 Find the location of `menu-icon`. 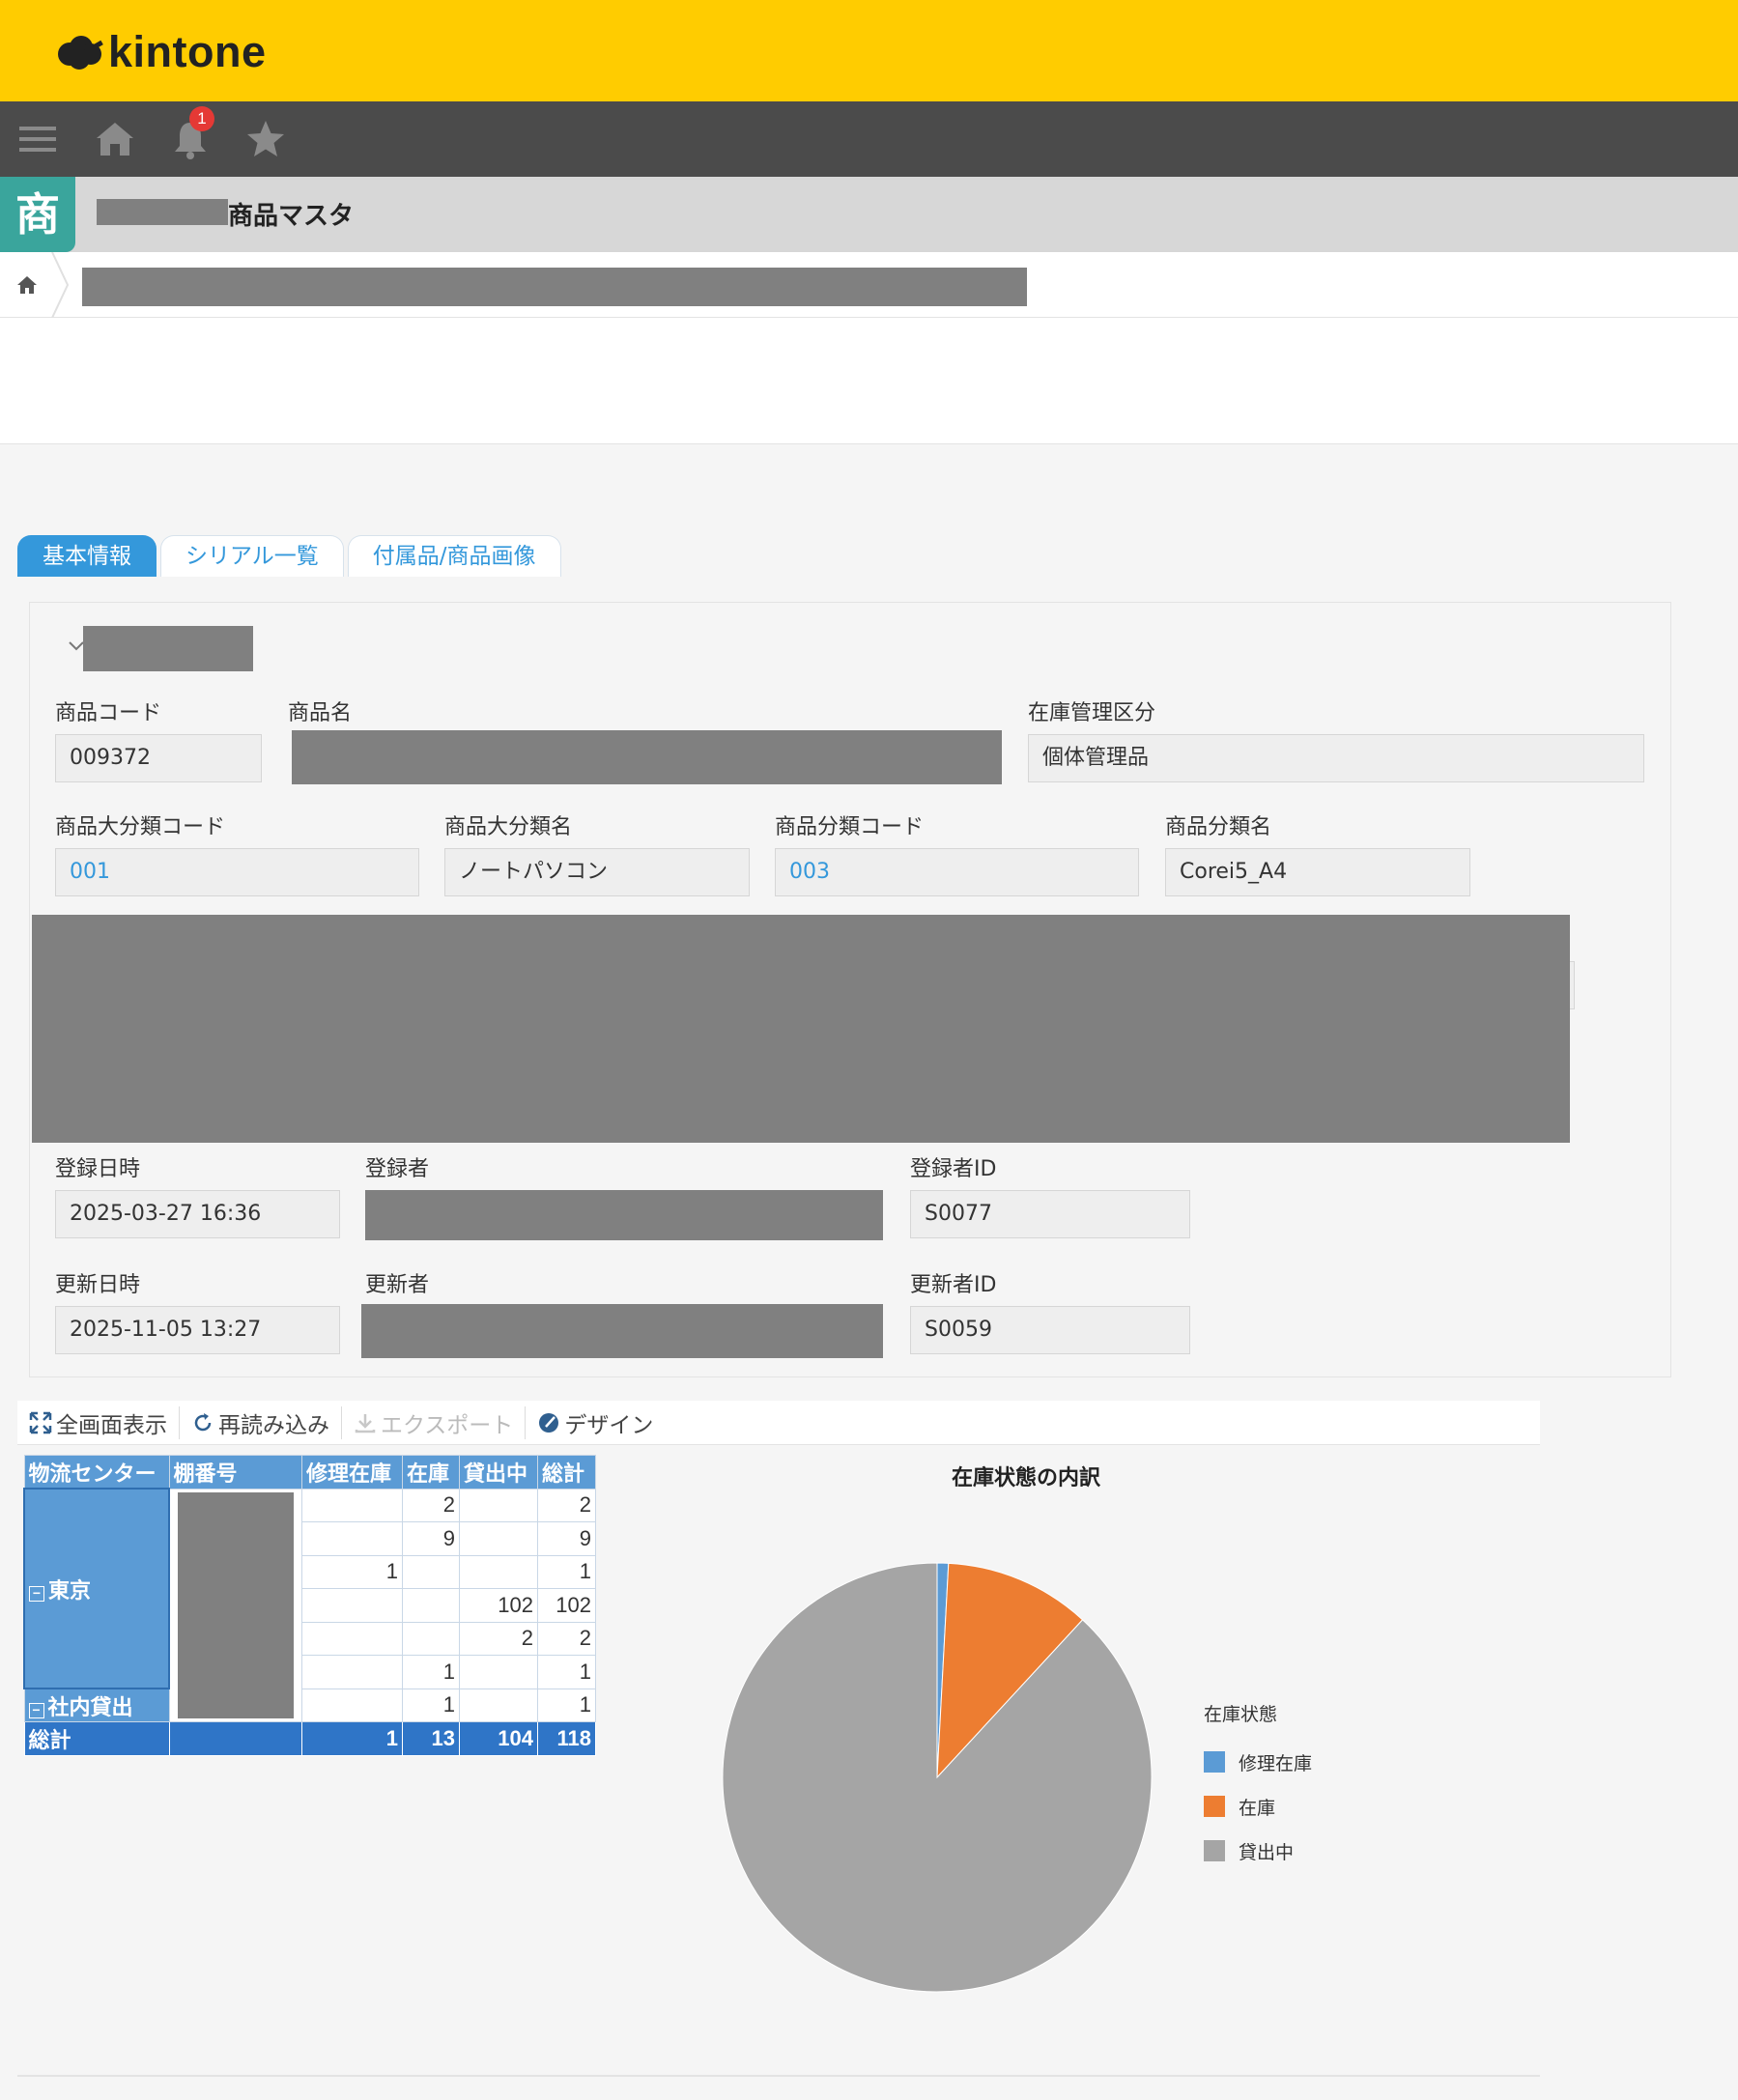

menu-icon is located at coordinates (39, 139).